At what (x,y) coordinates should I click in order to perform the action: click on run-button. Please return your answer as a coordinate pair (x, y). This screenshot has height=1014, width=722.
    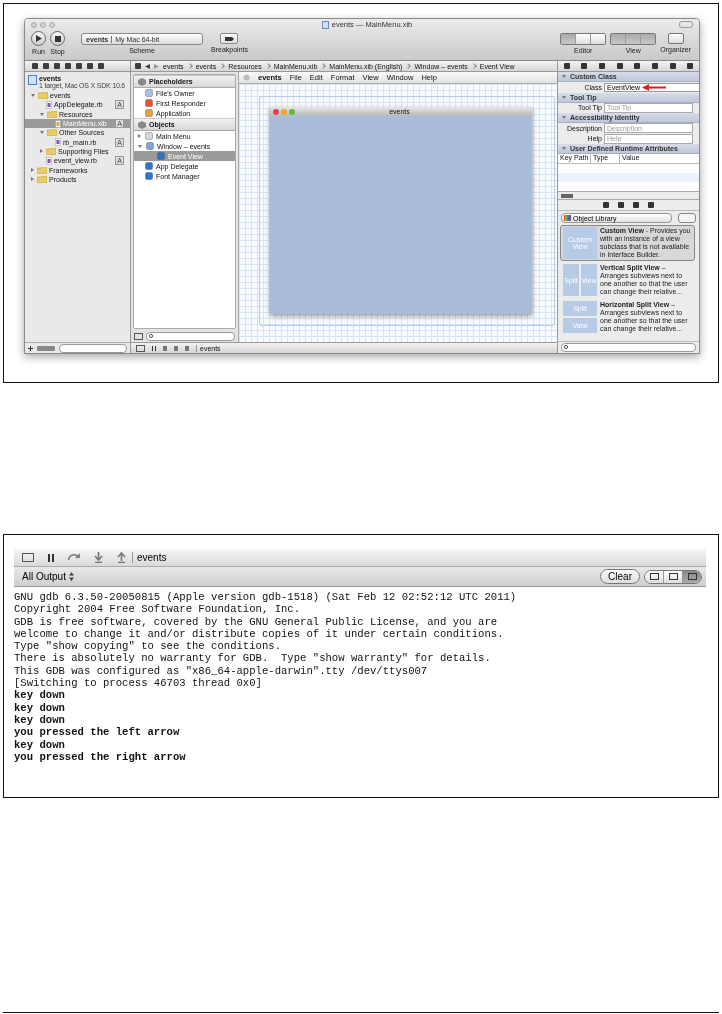
    Looking at the image, I should click on (38, 38).